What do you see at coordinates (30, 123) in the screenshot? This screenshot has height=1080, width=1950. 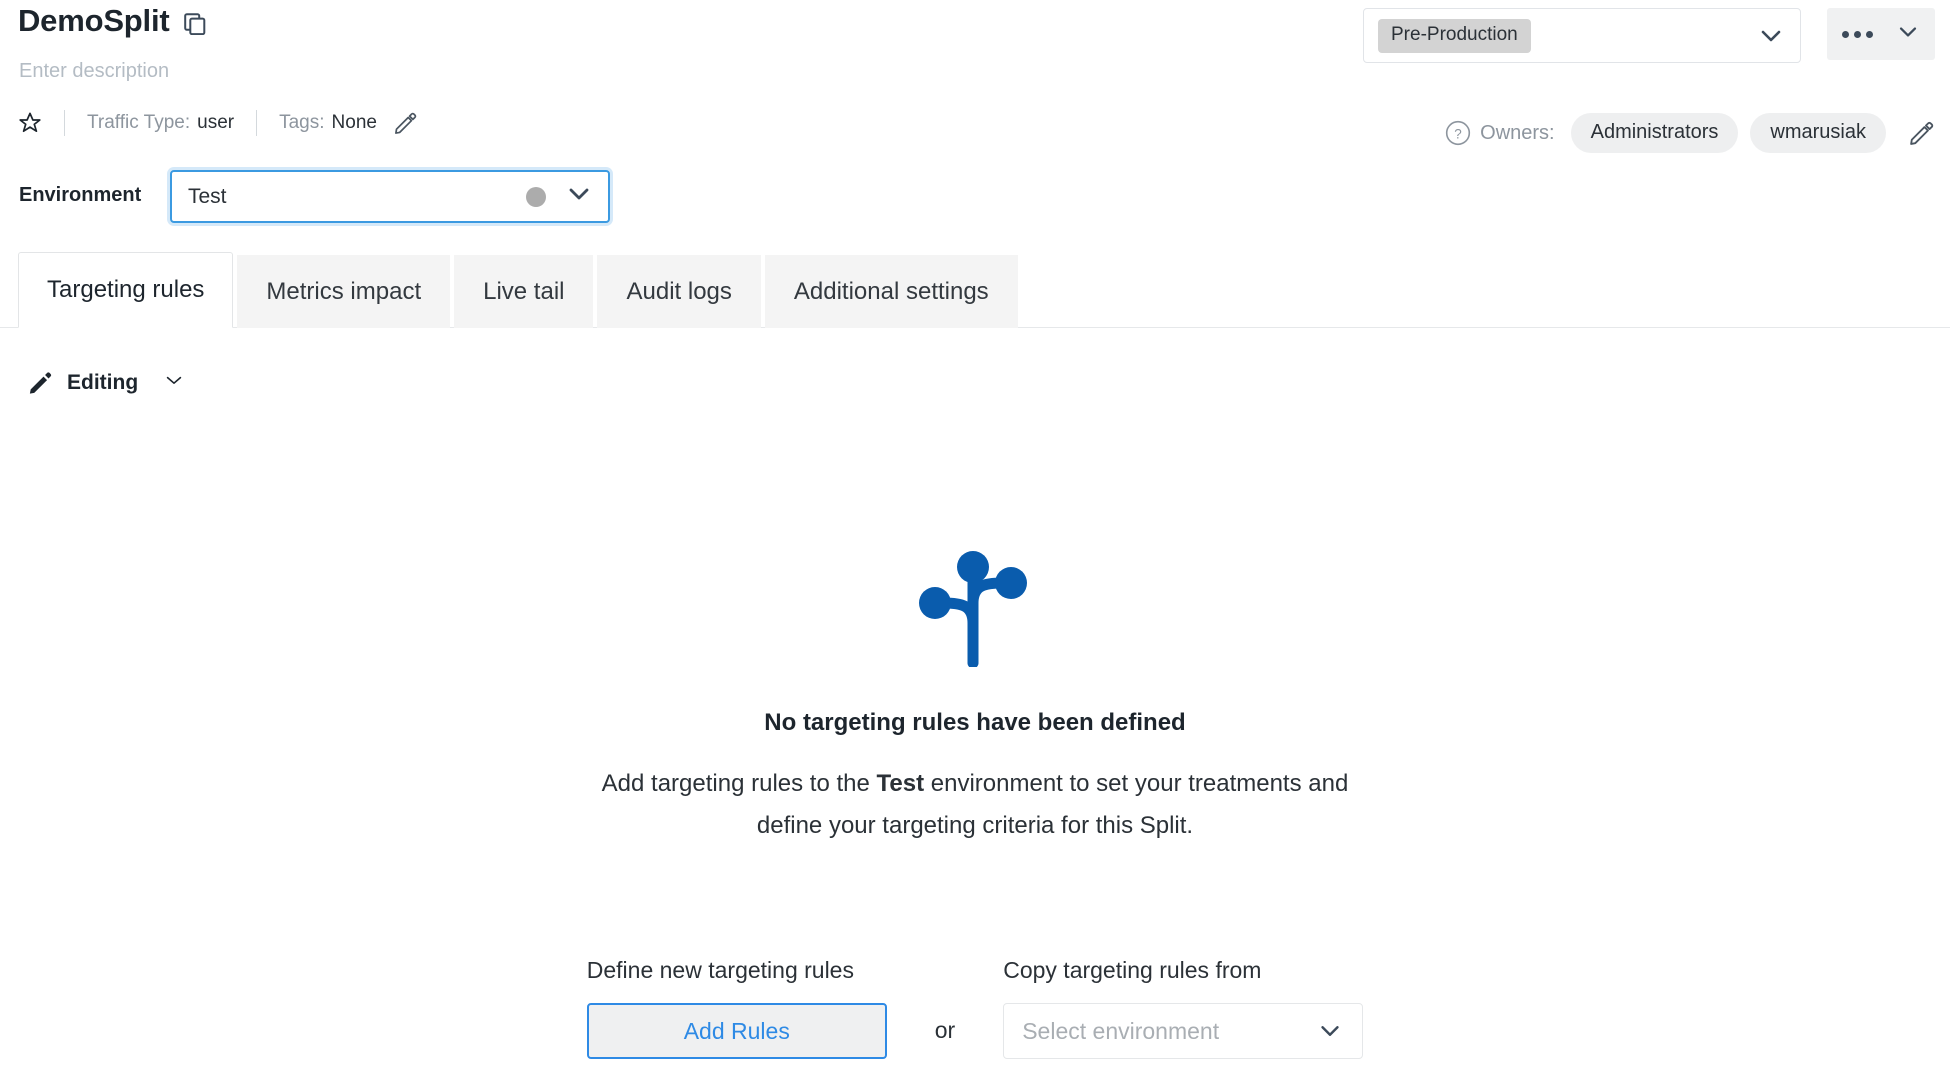 I see `star-outline-icon` at bounding box center [30, 123].